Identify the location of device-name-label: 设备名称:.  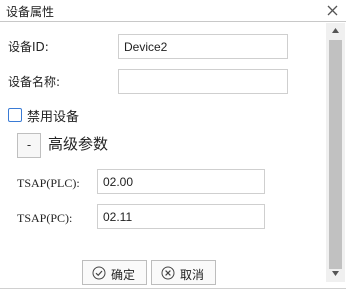
(34, 82).